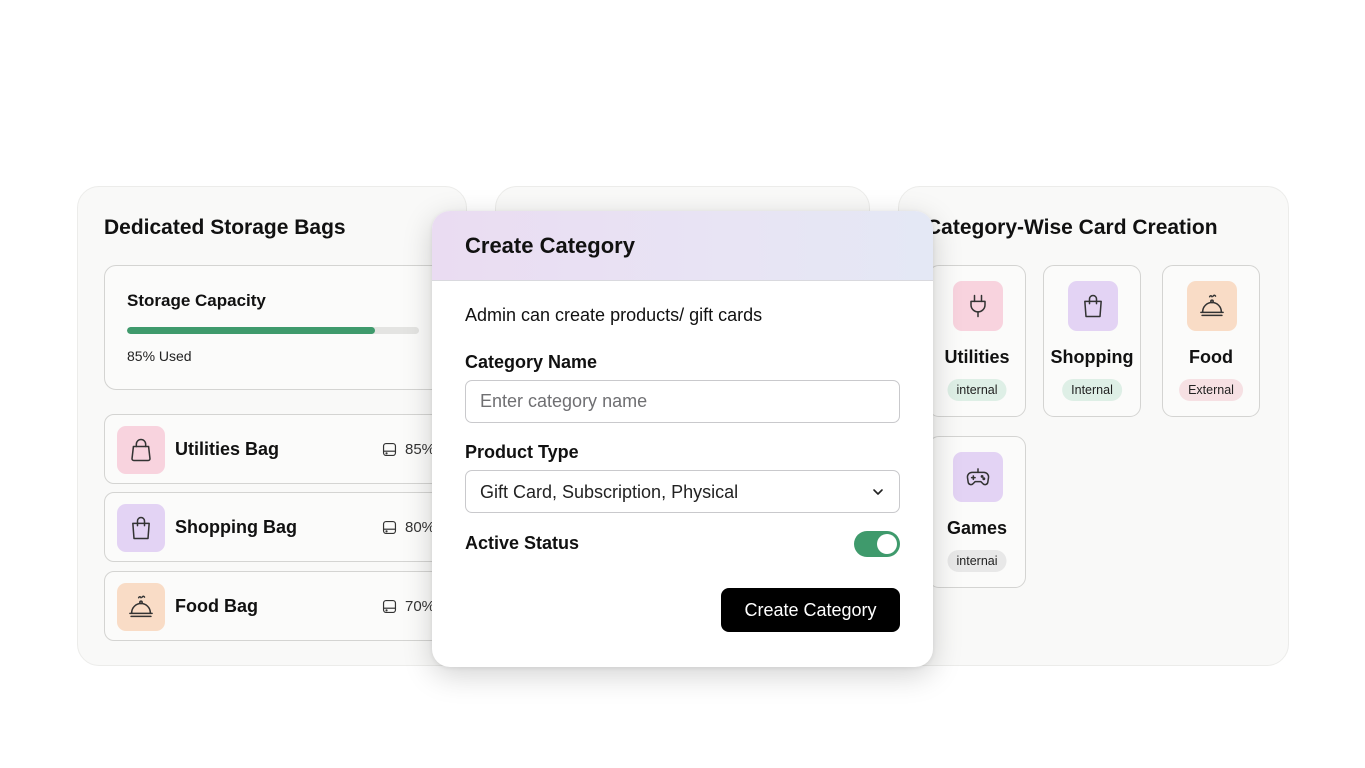  I want to click on category-tag: External, so click(1211, 390).